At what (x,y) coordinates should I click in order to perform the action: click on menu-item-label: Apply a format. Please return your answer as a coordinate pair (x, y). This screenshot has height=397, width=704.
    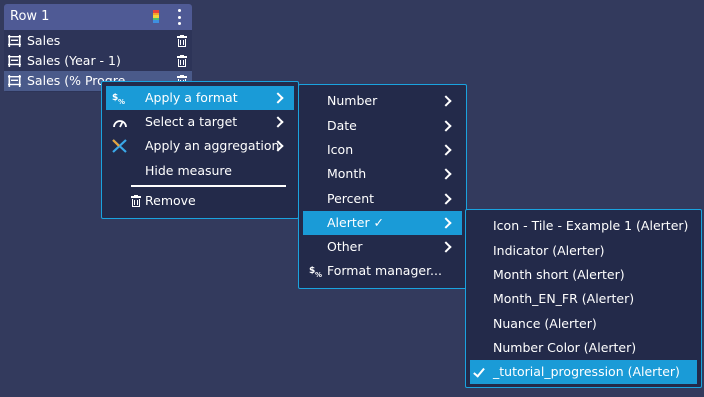
    Looking at the image, I should click on (191, 97).